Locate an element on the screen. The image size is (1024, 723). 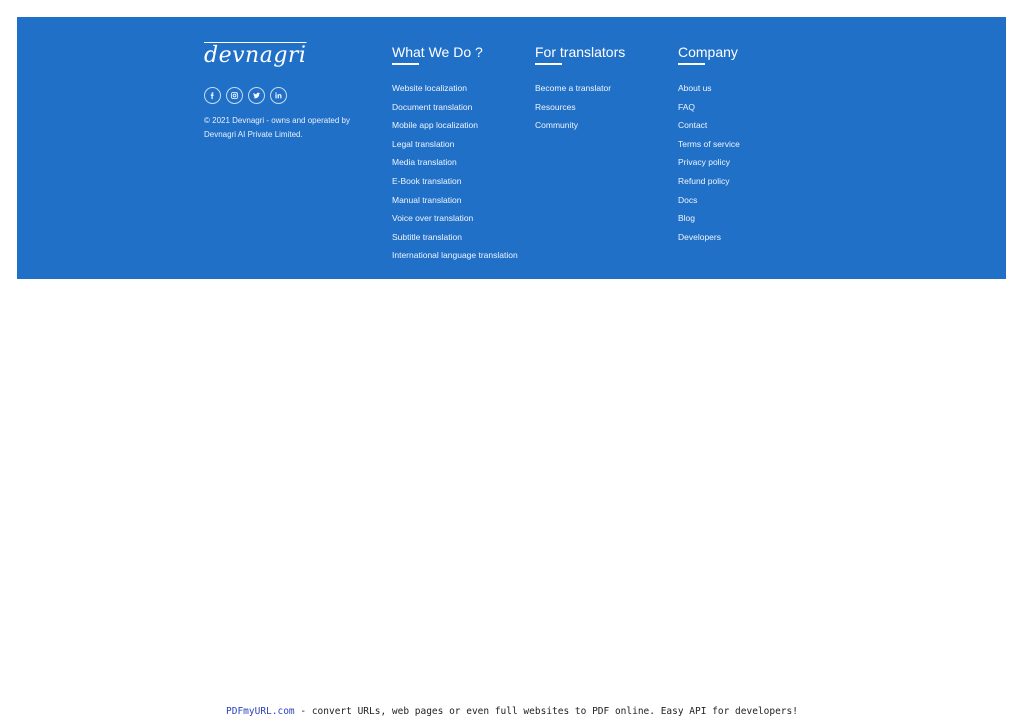
company-link: About us is located at coordinates (709, 88).